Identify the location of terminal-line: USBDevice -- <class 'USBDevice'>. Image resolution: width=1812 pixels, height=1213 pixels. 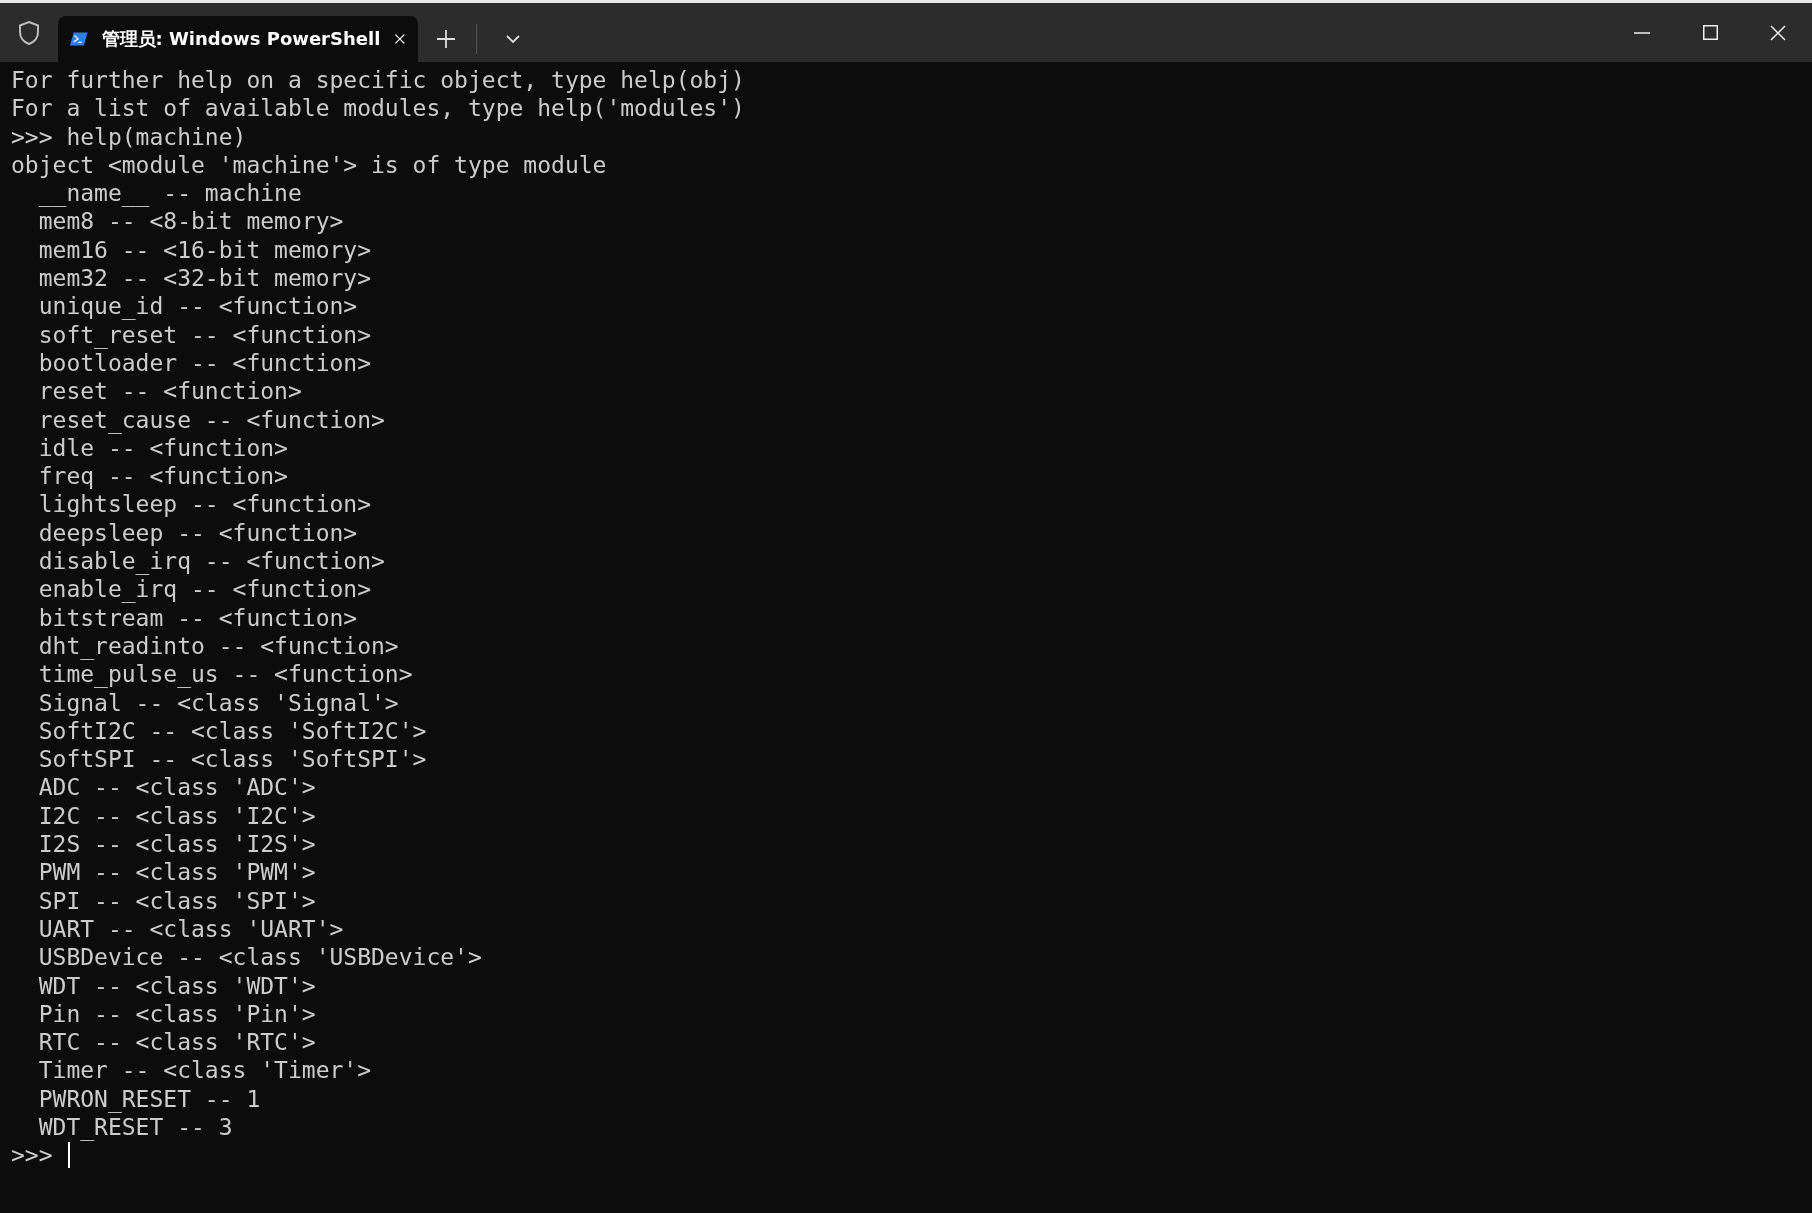
(259, 957).